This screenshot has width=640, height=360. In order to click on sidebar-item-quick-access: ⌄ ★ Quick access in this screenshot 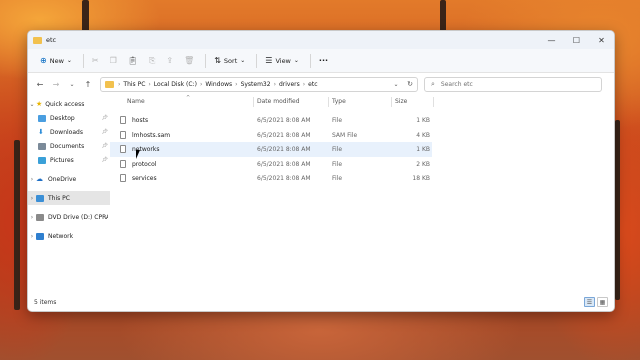, I will do `click(69, 104)`.